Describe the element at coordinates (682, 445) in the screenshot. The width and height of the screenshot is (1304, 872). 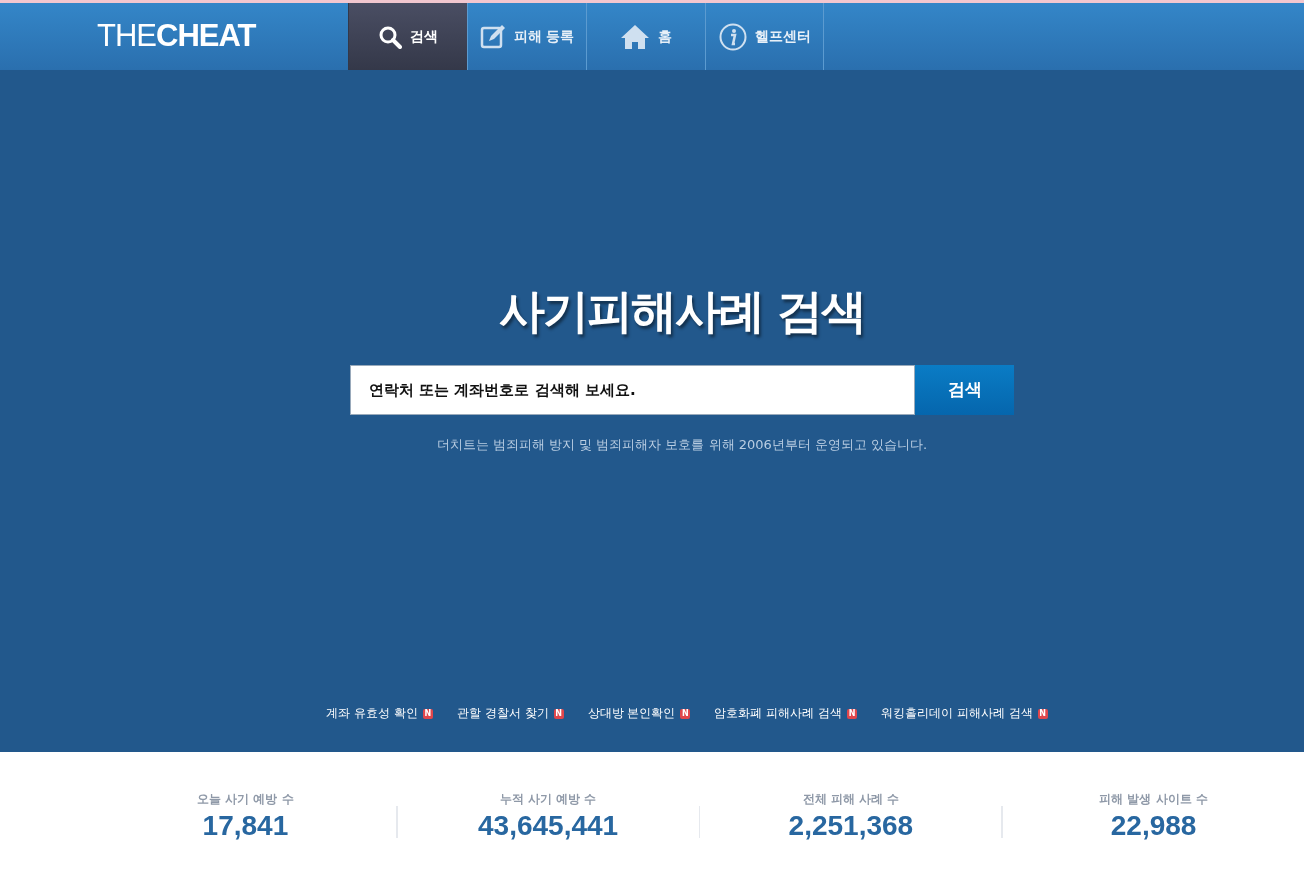
I see `notice-text: 더치트는 범죄피해 방지 및 범죄피해자 보호를 위해 2006년부터 운영되고 있습니다.` at that location.